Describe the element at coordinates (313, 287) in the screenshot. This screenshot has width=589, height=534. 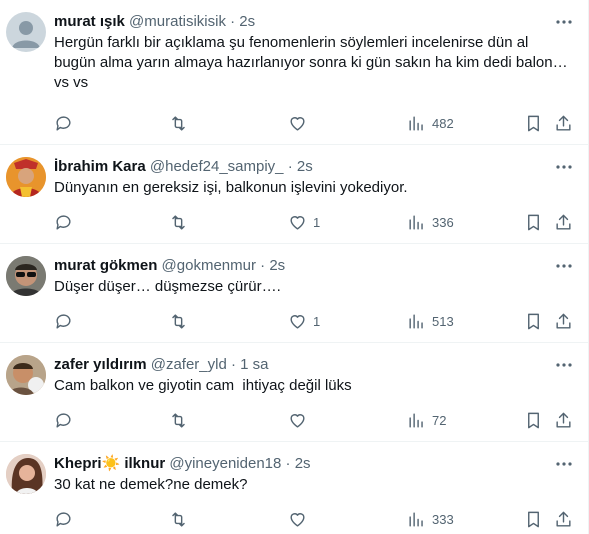
I see `tweet-text: Düşer düşer… düşmezse çürür….` at that location.